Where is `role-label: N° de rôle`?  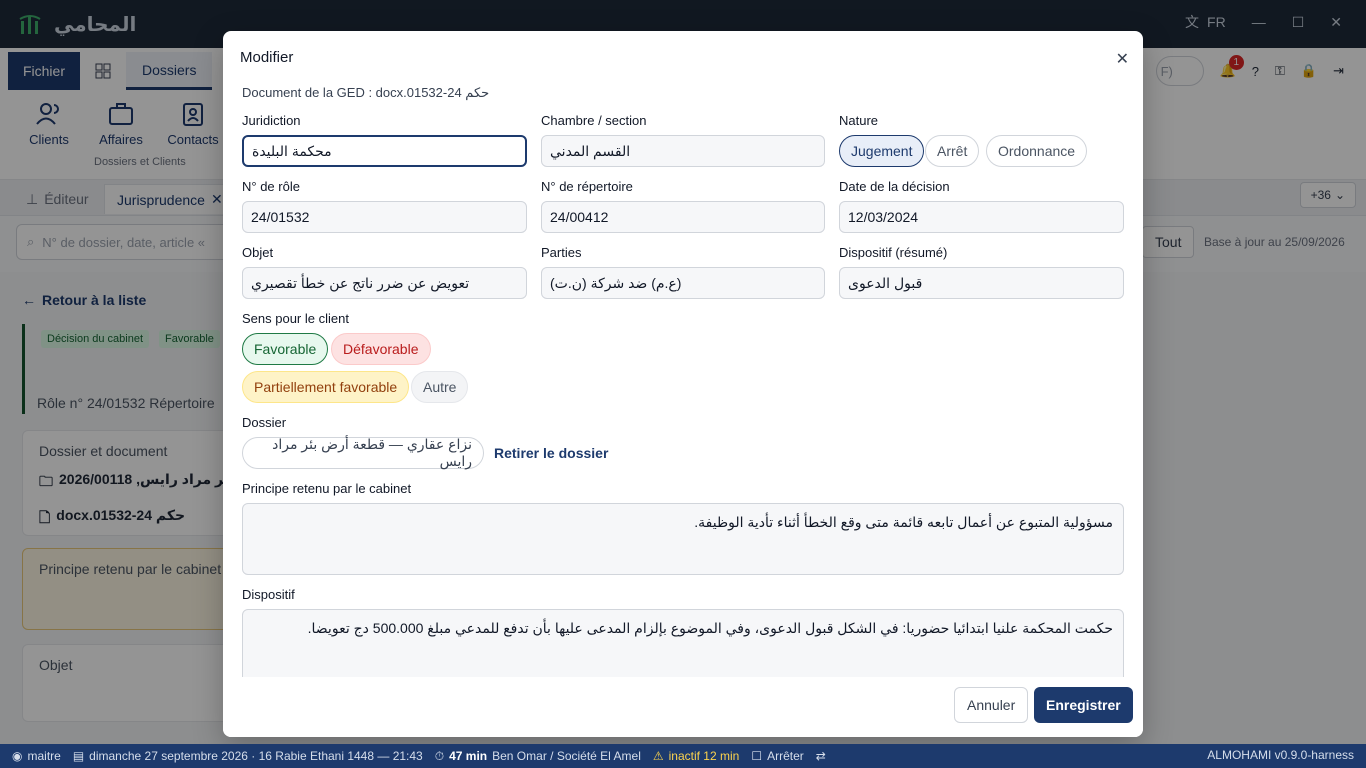
role-label: N° de rôle is located at coordinates (271, 186).